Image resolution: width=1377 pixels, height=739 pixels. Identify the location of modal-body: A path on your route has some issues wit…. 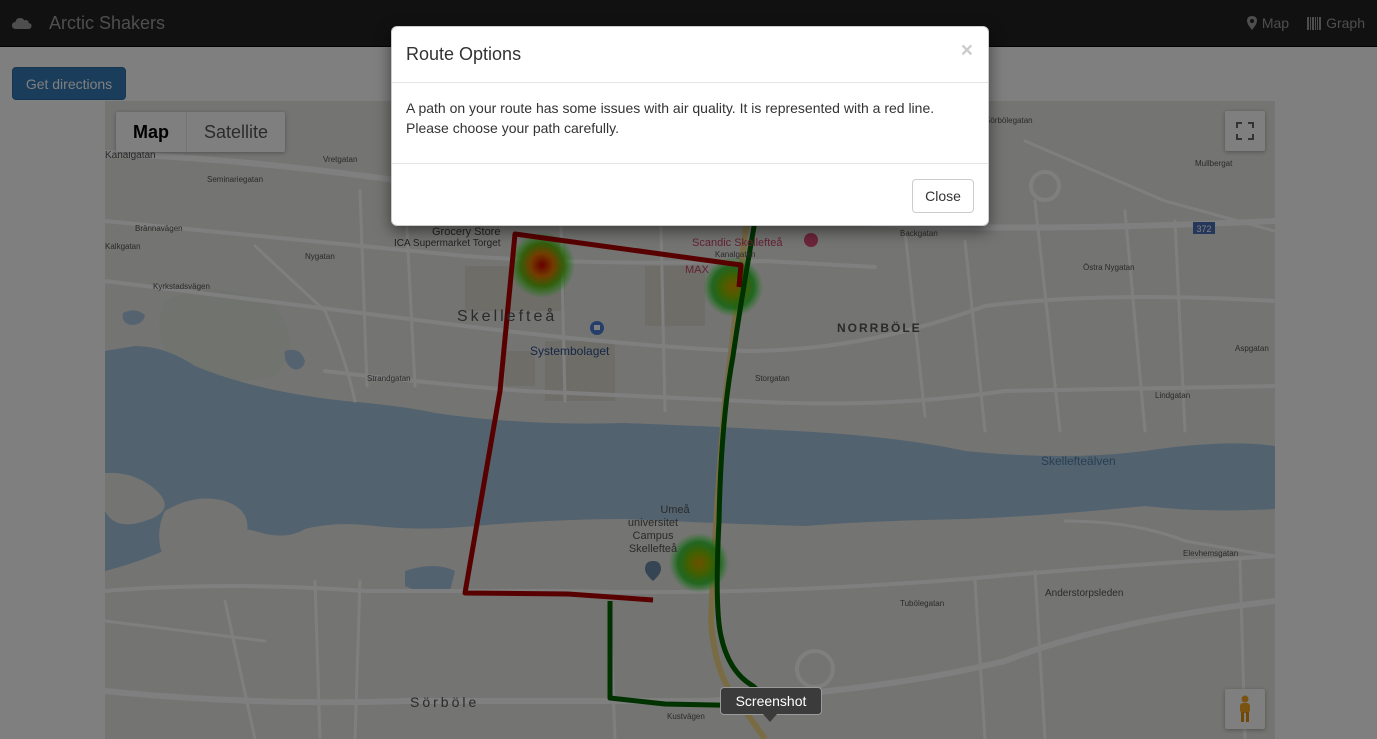
(690, 123).